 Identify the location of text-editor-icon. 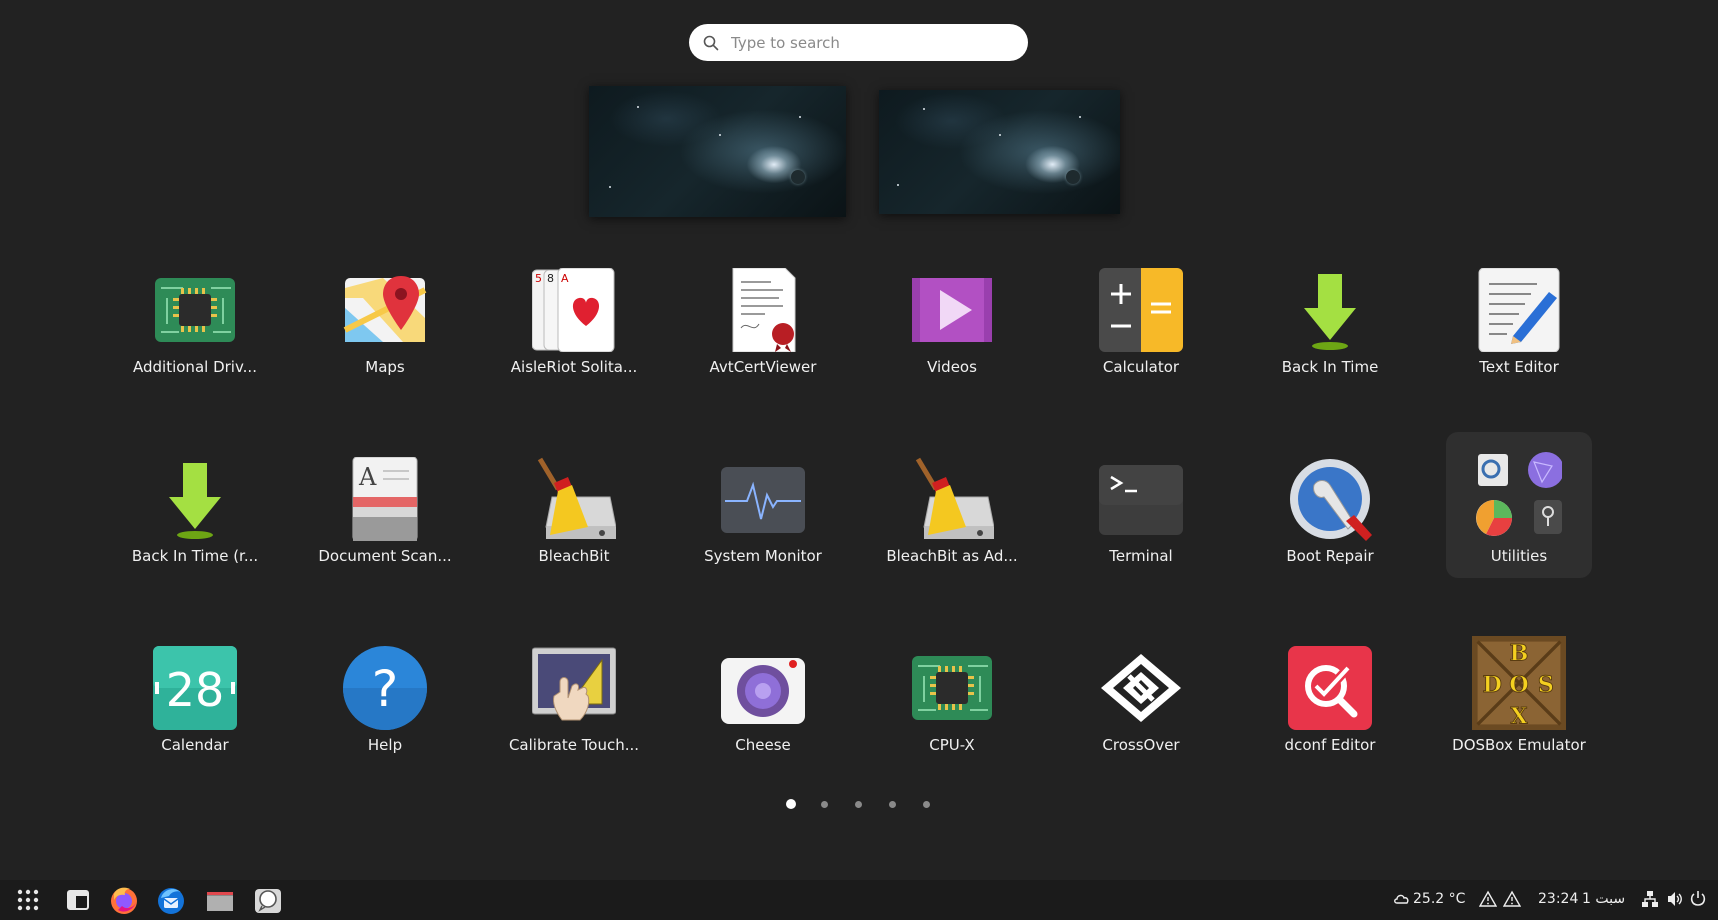
(1519, 310).